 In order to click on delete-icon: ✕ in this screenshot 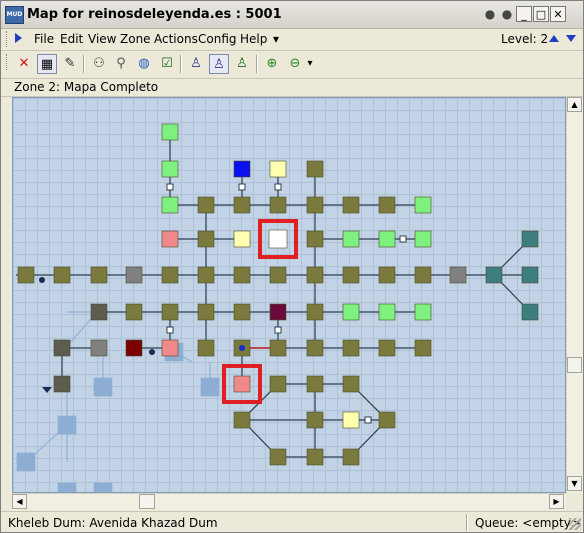, I will do `click(24, 64)`.